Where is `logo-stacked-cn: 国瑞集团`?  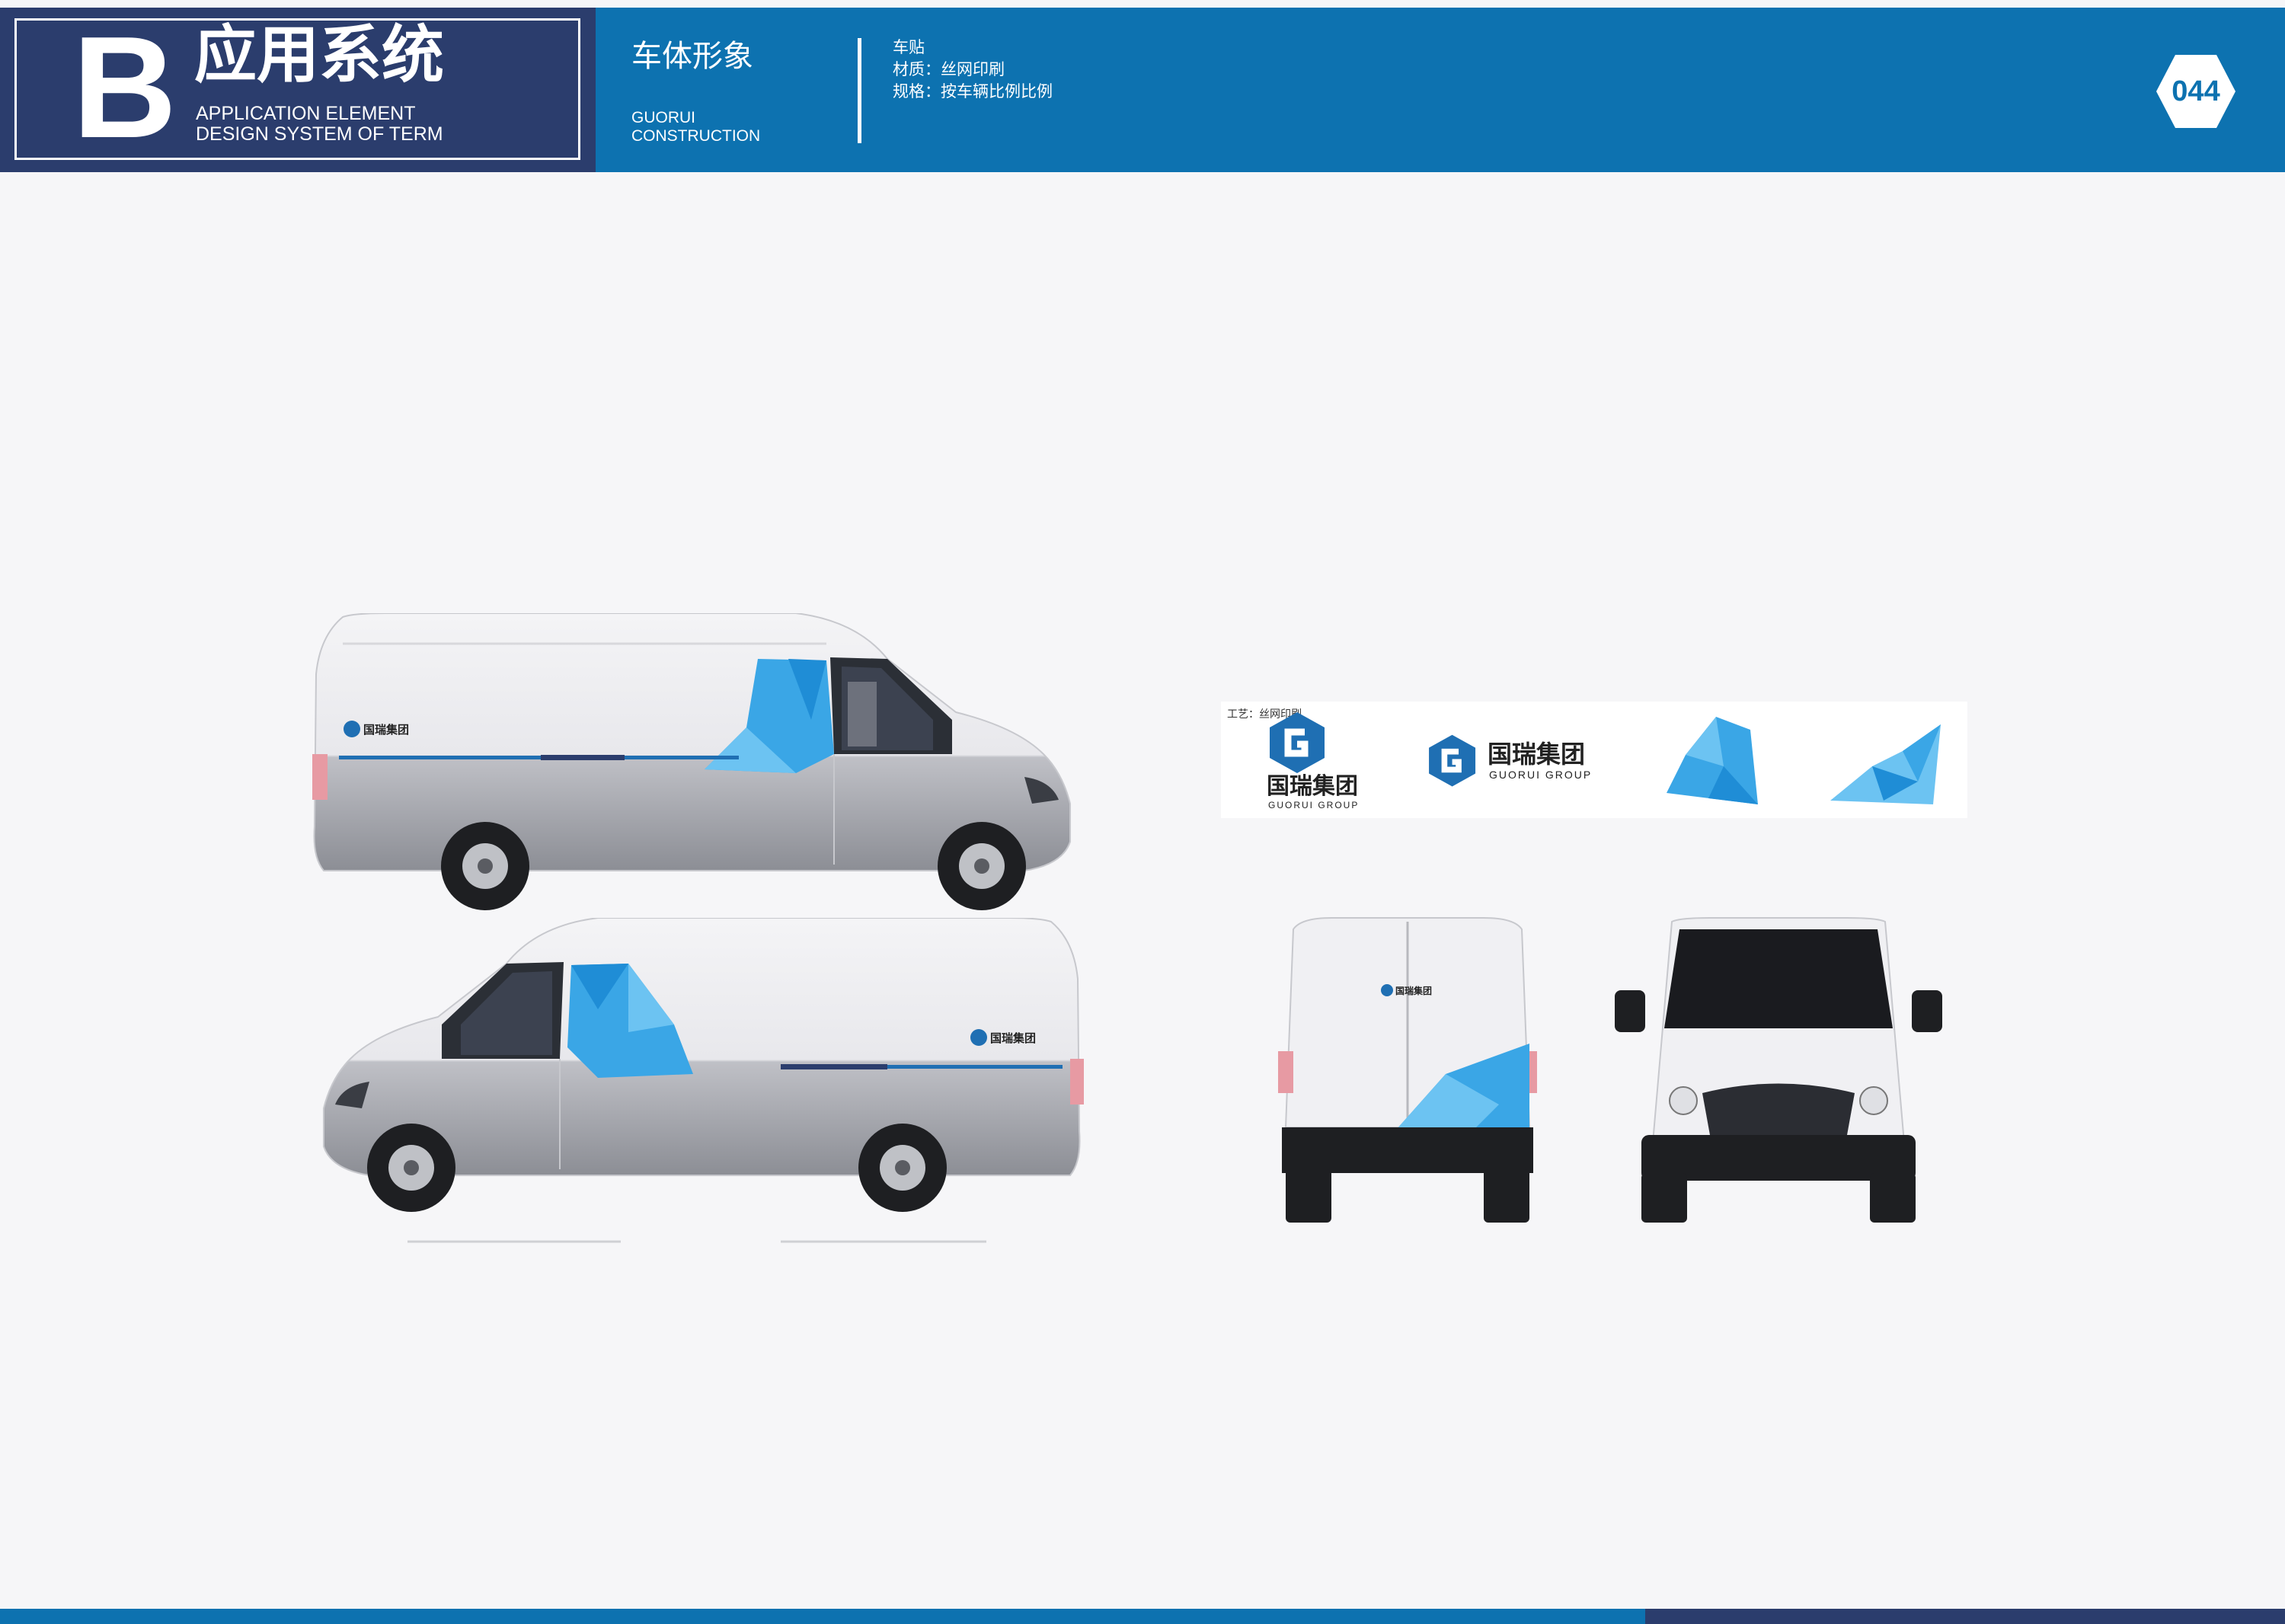
logo-stacked-cn: 国瑞集团 is located at coordinates (1312, 786).